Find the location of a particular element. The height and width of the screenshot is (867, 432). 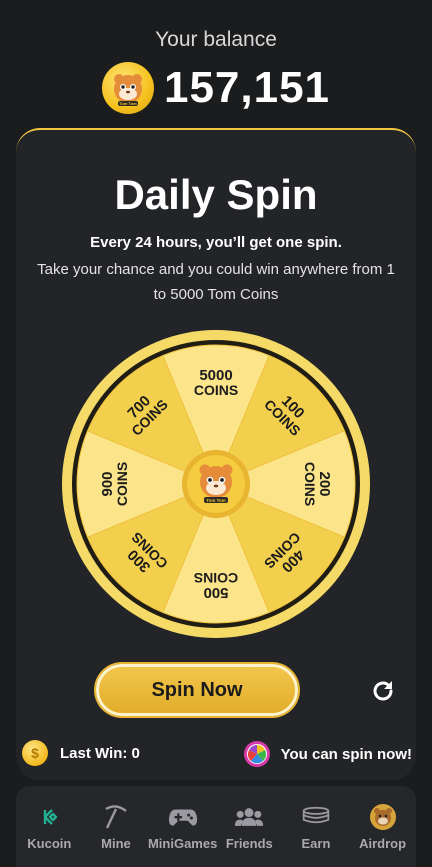

refresh-button is located at coordinates (383, 691).